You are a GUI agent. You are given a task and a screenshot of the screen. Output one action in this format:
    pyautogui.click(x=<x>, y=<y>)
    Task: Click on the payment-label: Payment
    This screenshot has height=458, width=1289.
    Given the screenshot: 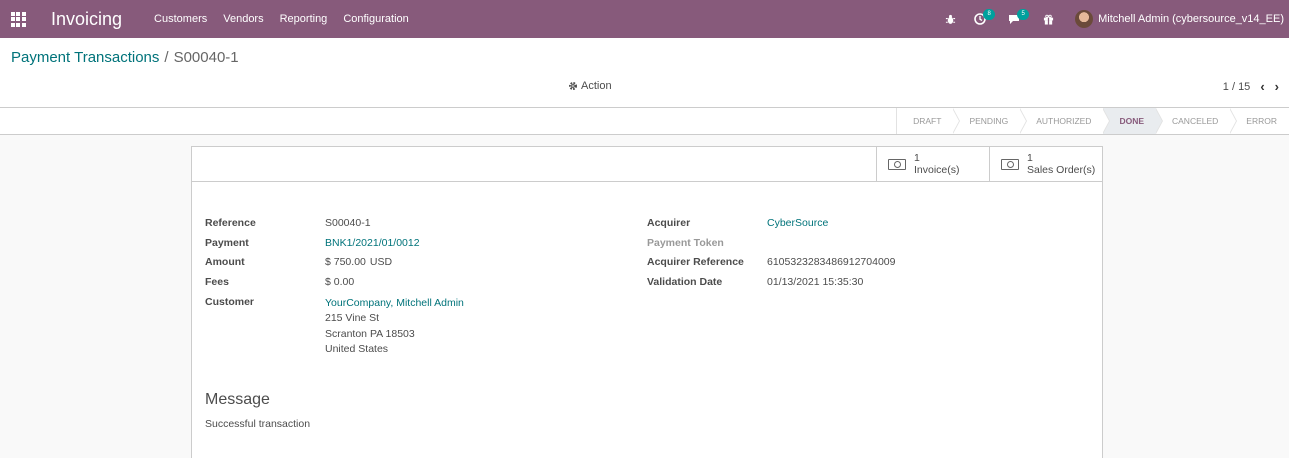 What is the action you would take?
    pyautogui.click(x=227, y=243)
    